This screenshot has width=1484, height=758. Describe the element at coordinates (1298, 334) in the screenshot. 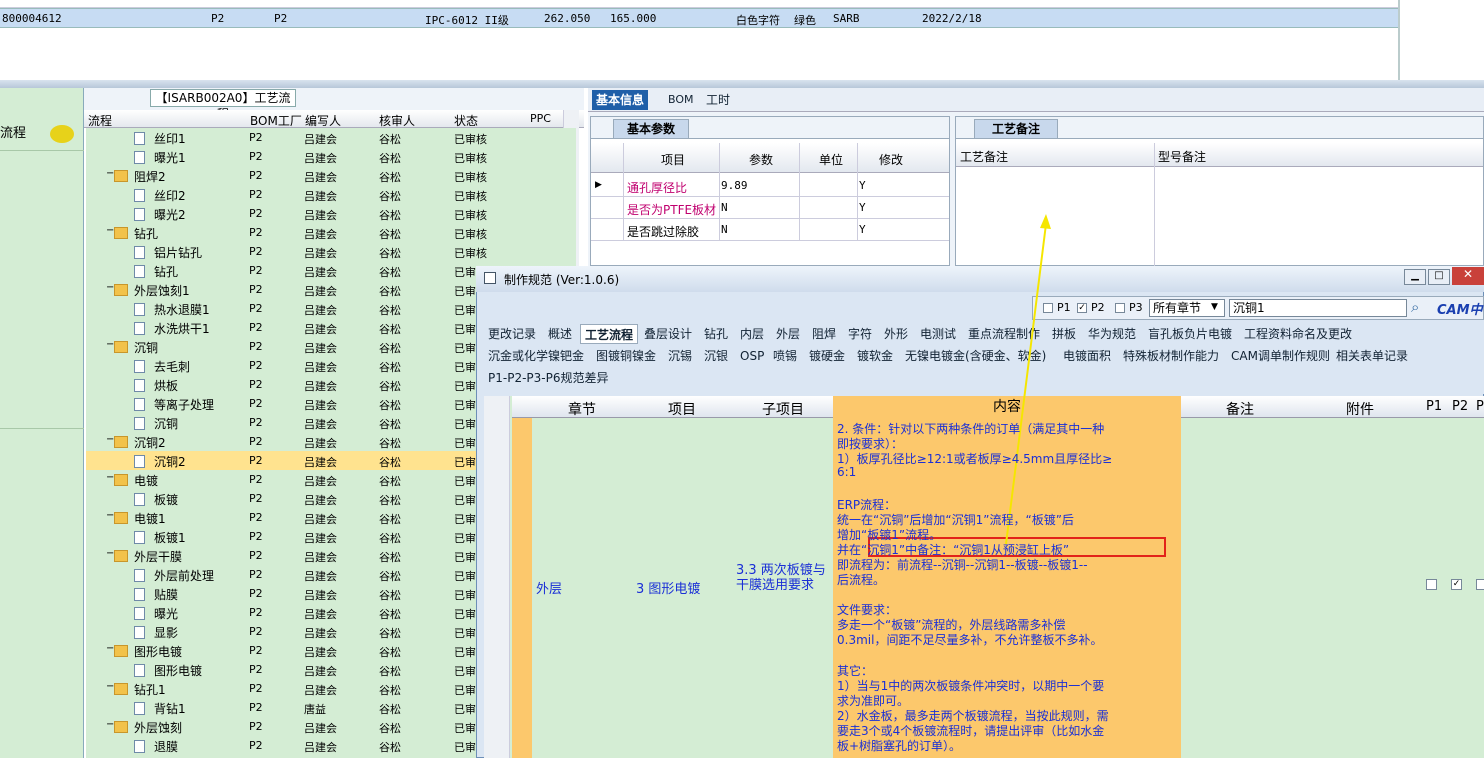

I see `tab-工程资料命名及更改: 工程资料命名及更改` at that location.